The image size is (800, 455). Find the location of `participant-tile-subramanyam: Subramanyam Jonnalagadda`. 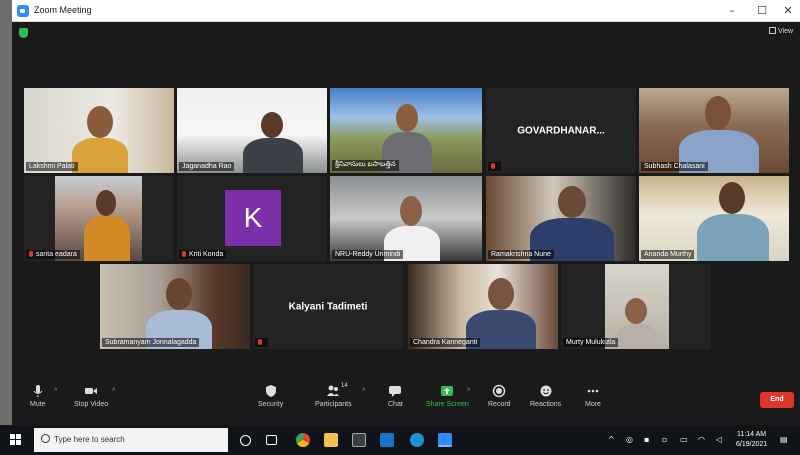

participant-tile-subramanyam: Subramanyam Jonnalagadda is located at coordinates (175, 306).